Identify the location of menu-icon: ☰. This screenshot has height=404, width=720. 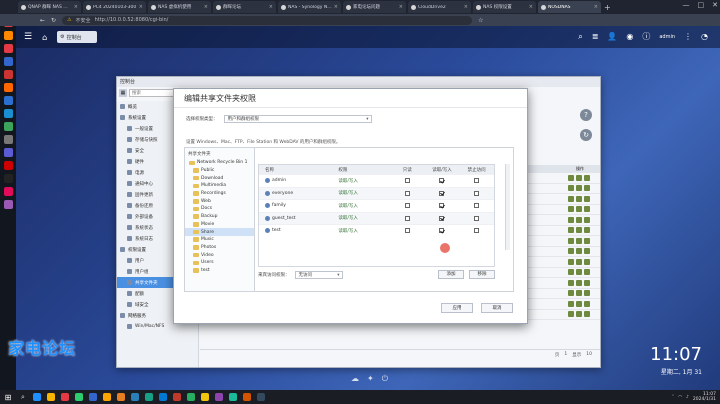
(28, 37).